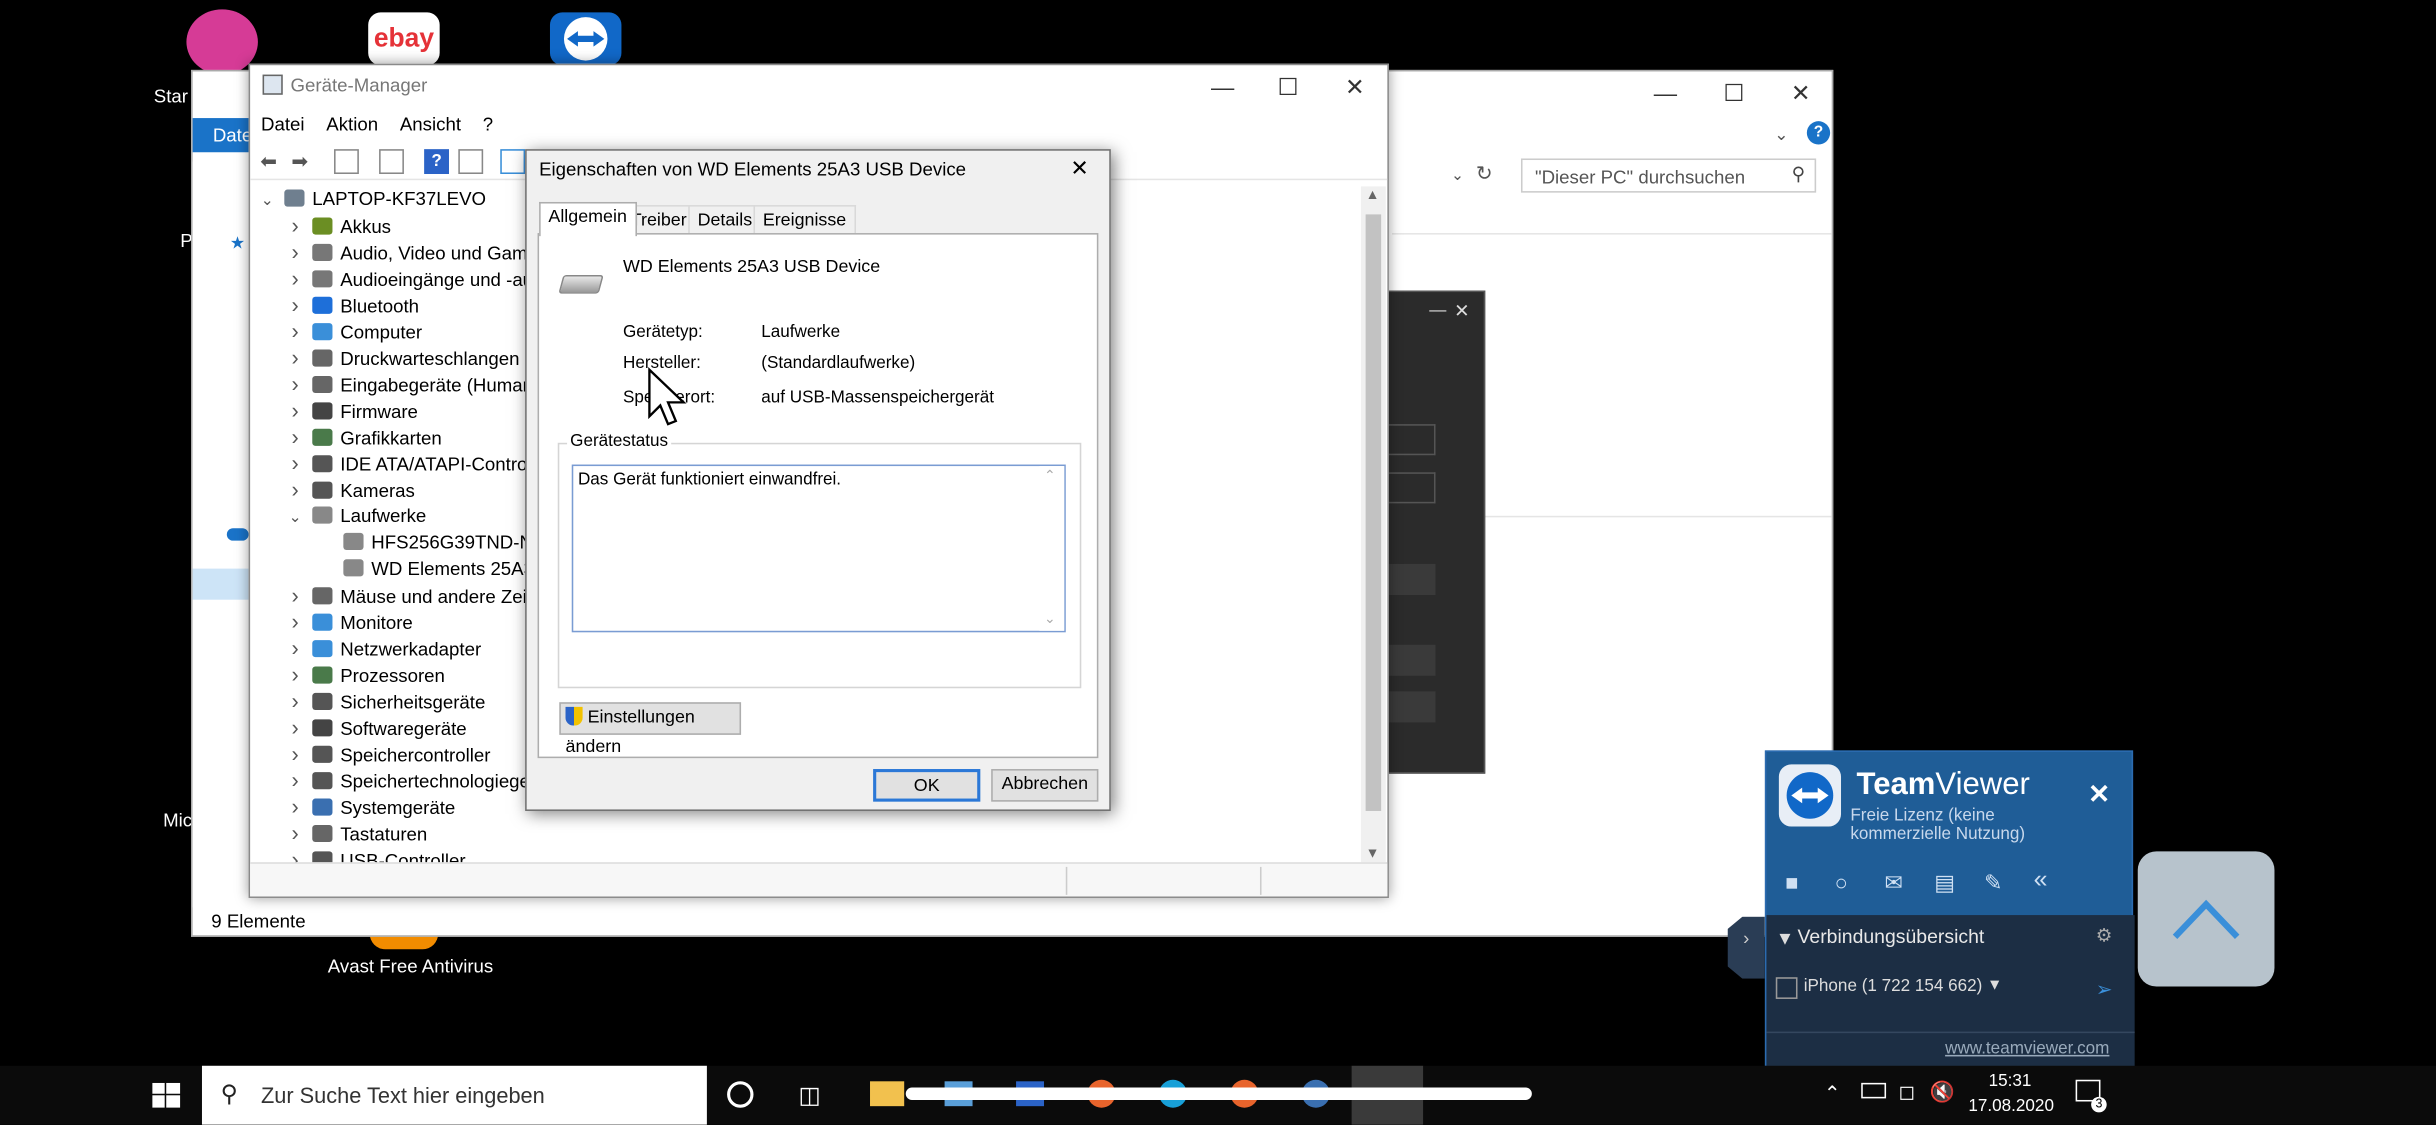 Image resolution: width=2436 pixels, height=1125 pixels. I want to click on taskbar-search-input: ⚲ Zur Suche Text hier eingeben, so click(454, 1095).